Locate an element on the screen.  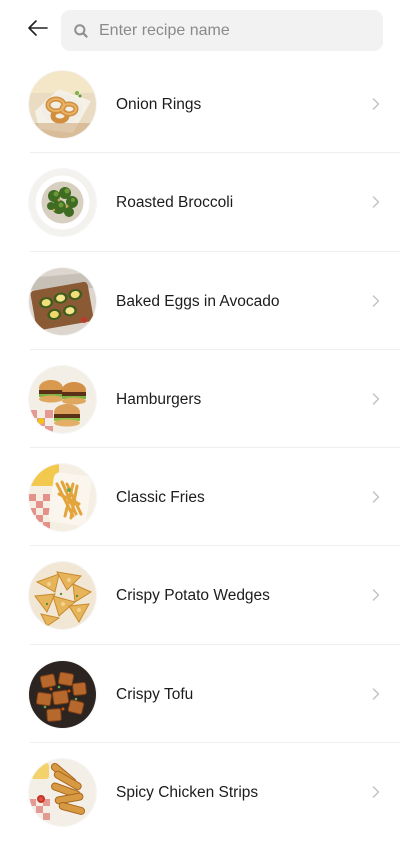
recipe-name: Hamburgers is located at coordinates (159, 399).